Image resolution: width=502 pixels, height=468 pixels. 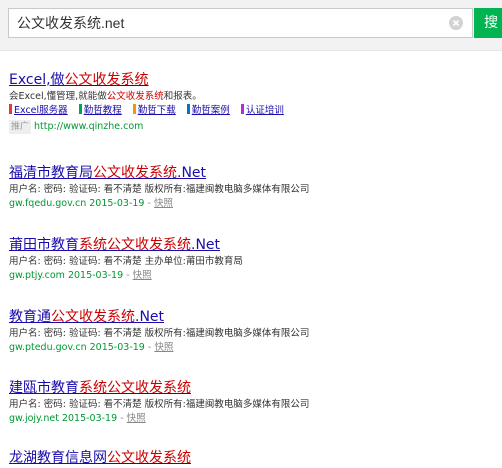 What do you see at coordinates (254, 173) in the screenshot?
I see `result-title: 福清市教育局公文收发系统.Net` at bounding box center [254, 173].